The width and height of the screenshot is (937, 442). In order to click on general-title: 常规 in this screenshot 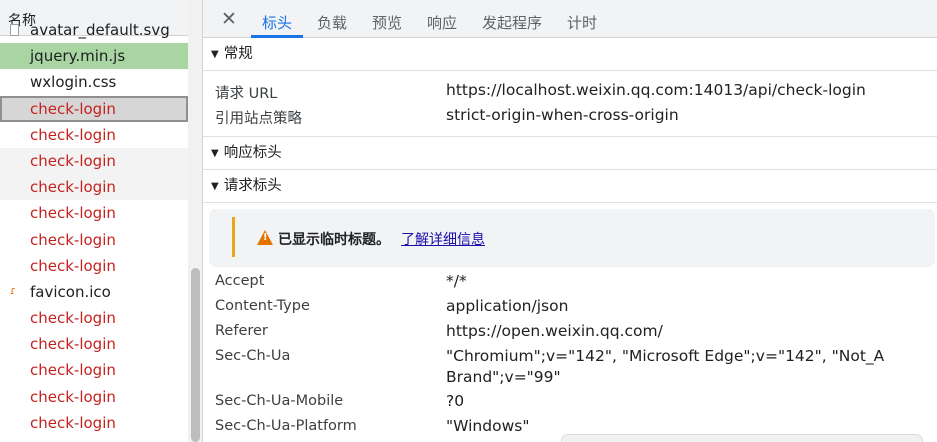, I will do `click(238, 54)`.